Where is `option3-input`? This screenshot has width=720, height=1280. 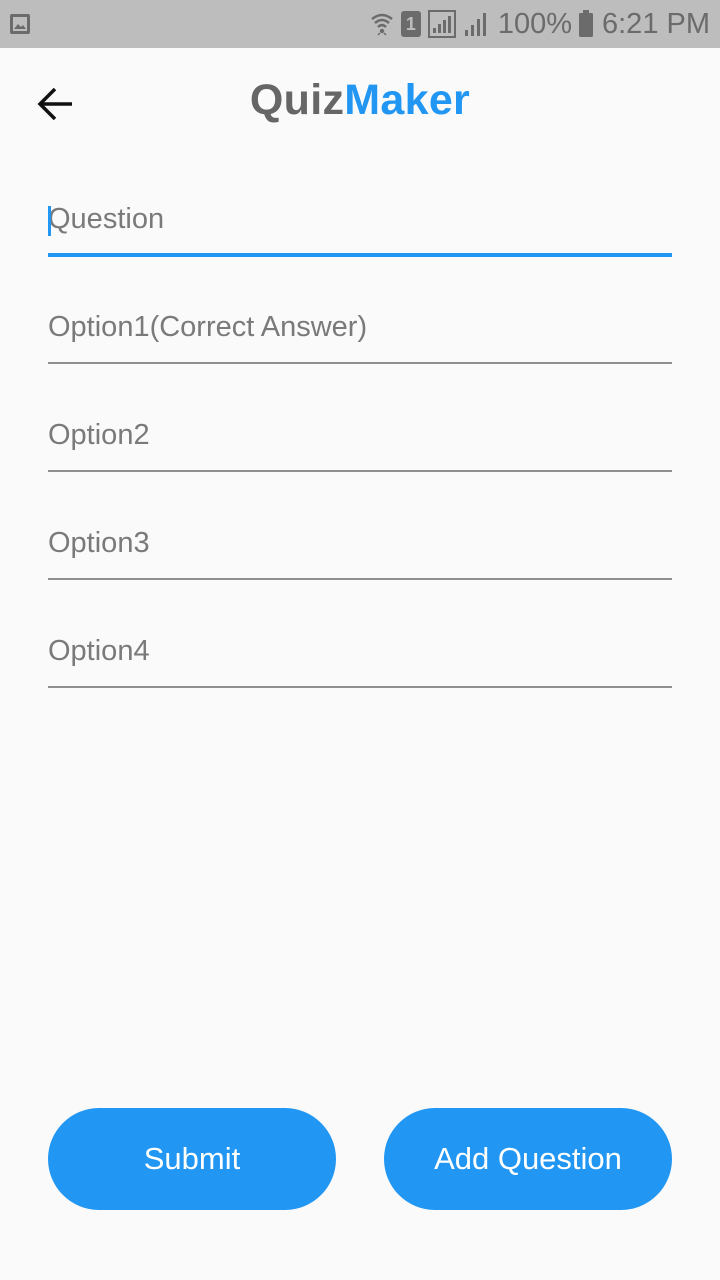
option3-input is located at coordinates (360, 540).